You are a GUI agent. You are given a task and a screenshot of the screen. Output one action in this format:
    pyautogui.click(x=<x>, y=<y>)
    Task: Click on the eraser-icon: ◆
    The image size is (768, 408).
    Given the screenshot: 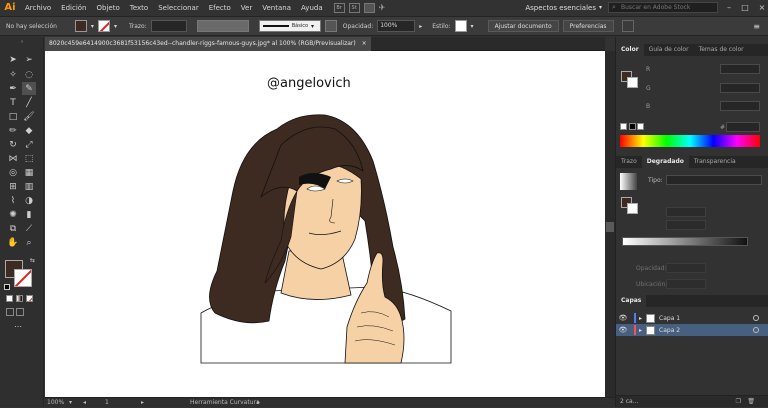 What is the action you would take?
    pyautogui.click(x=29, y=130)
    